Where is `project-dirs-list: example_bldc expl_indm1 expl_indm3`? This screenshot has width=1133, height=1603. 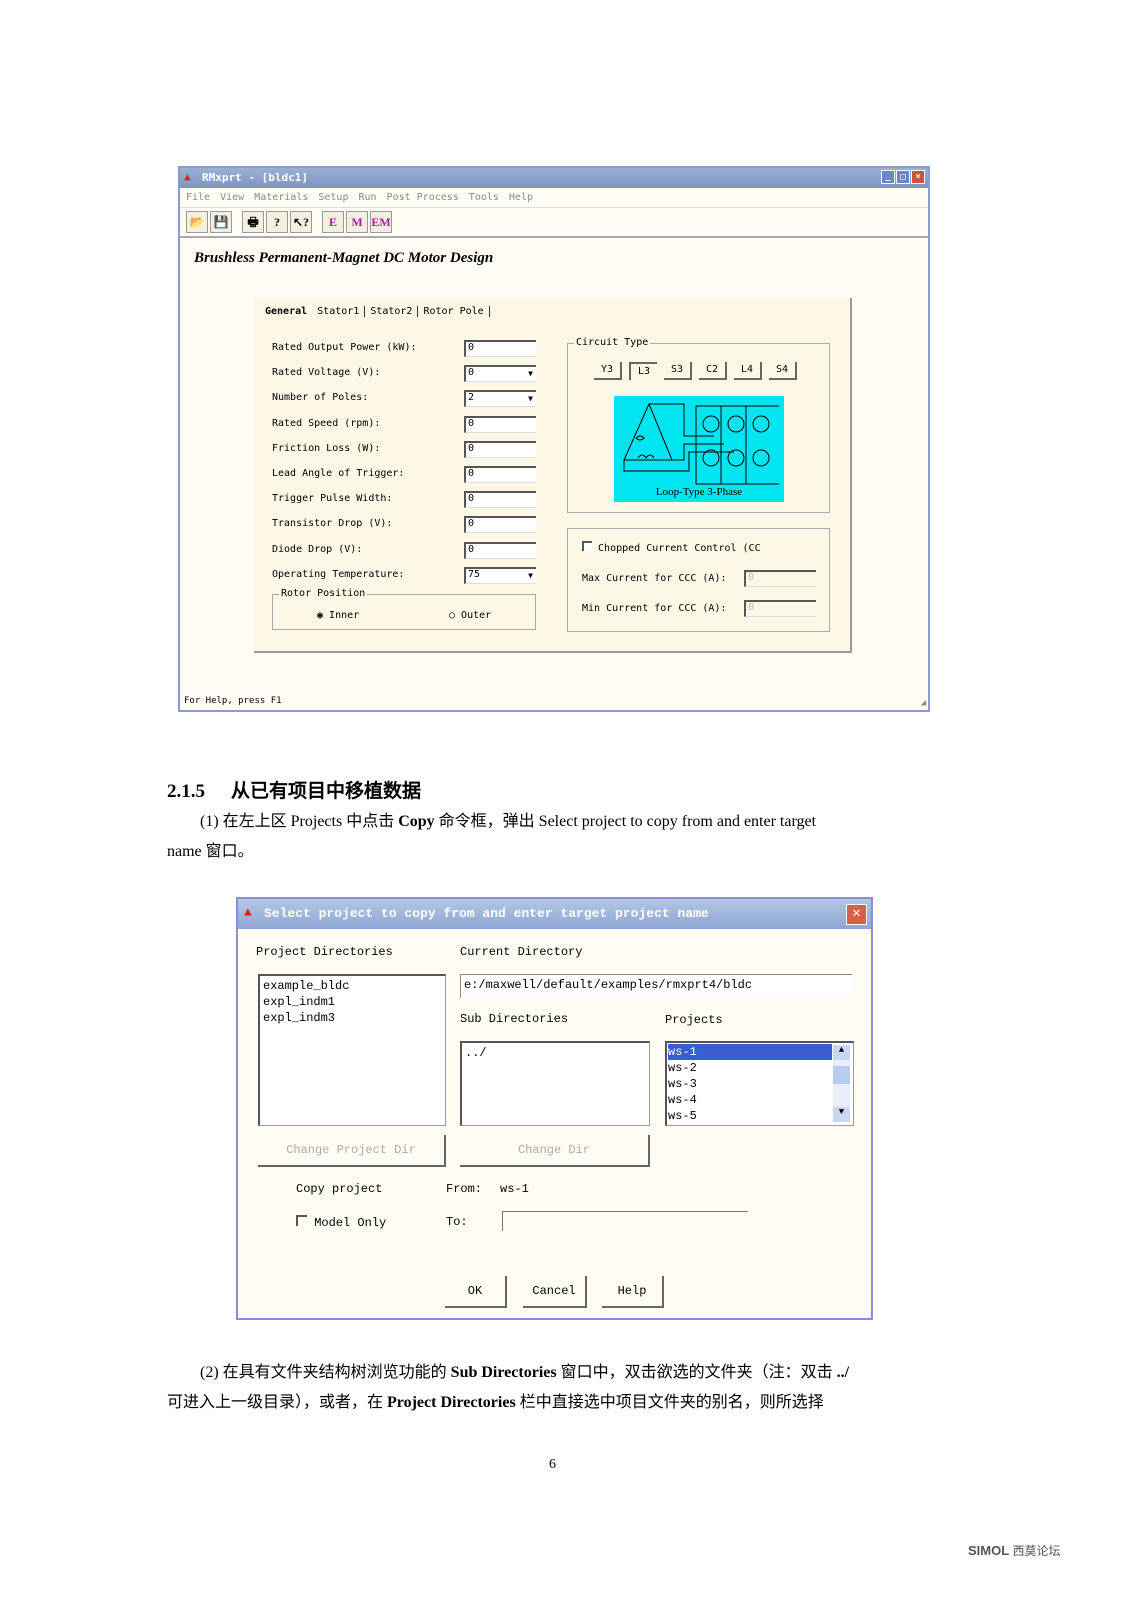 project-dirs-list: example_bldc expl_indm1 expl_indm3 is located at coordinates (352, 1050).